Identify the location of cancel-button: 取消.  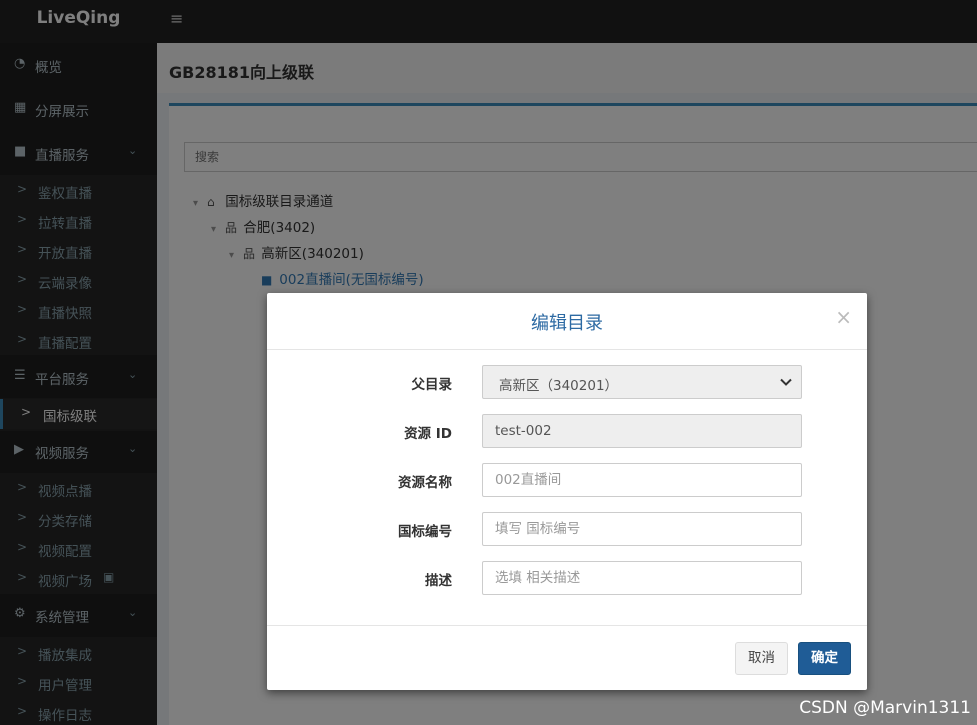
(761, 658).